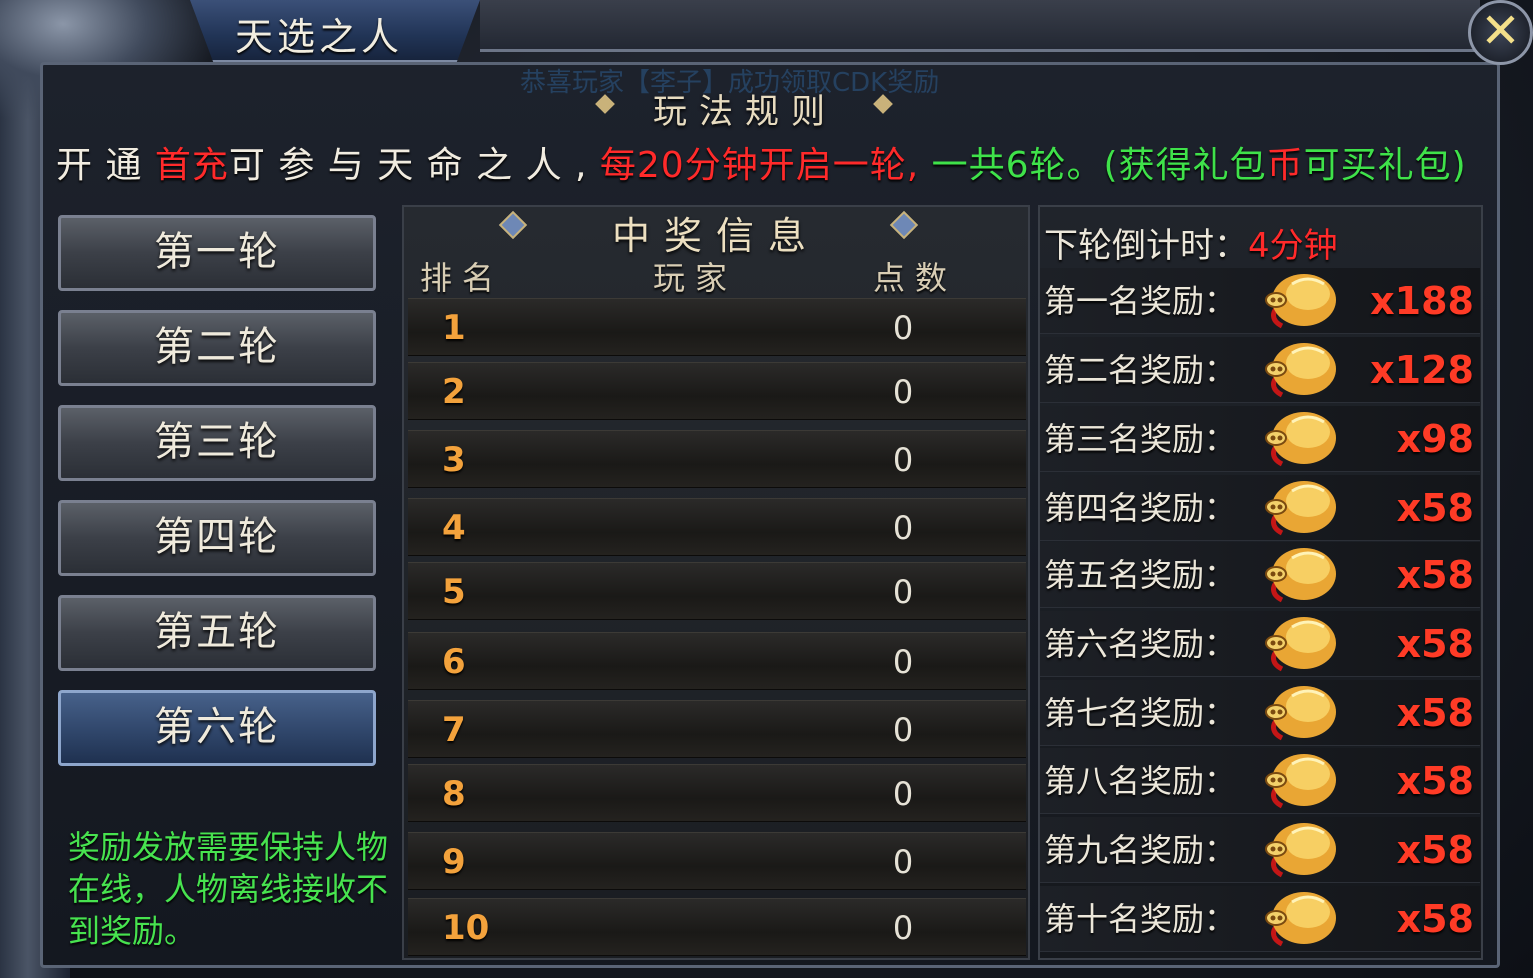 This screenshot has height=978, width=1533. I want to click on top-rim-decoration, so click(980, 26).